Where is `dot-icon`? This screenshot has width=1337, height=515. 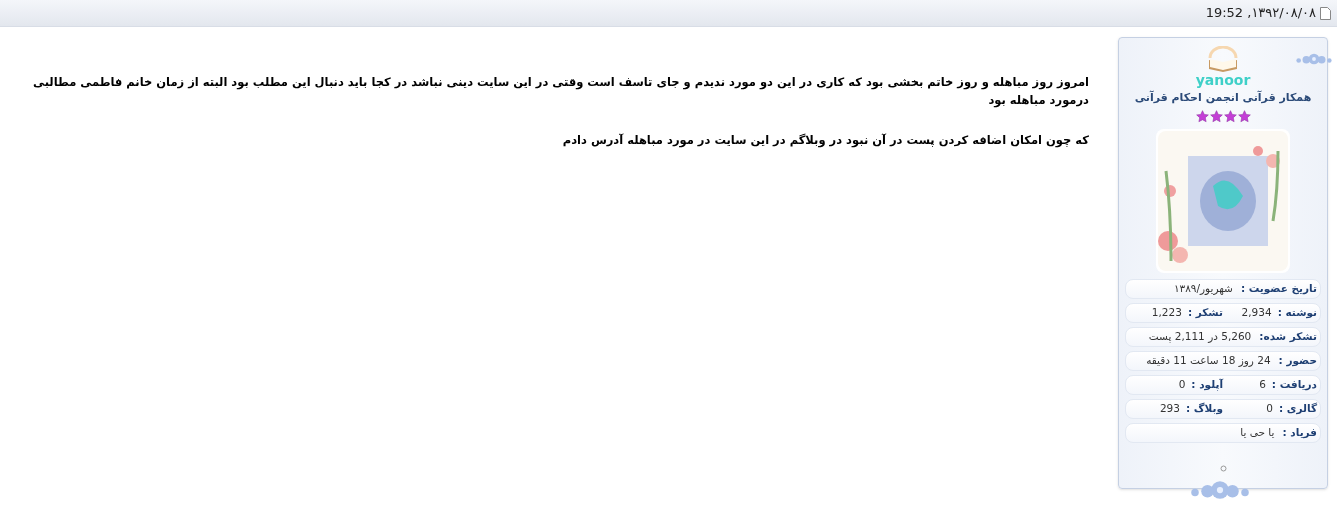 dot-icon is located at coordinates (1223, 468).